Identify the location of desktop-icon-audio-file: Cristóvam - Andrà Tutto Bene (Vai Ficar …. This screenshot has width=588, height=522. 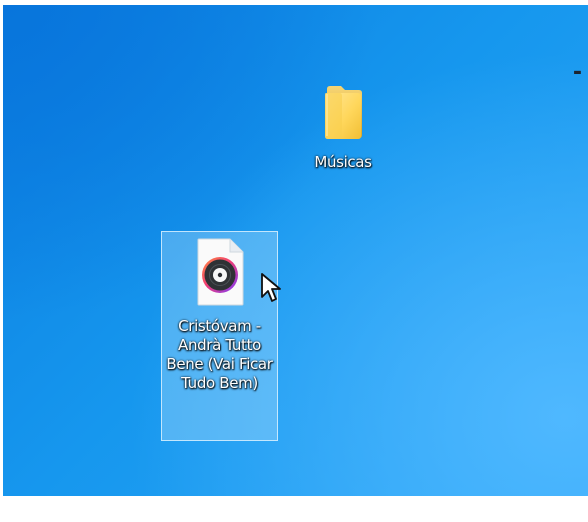
(219, 336).